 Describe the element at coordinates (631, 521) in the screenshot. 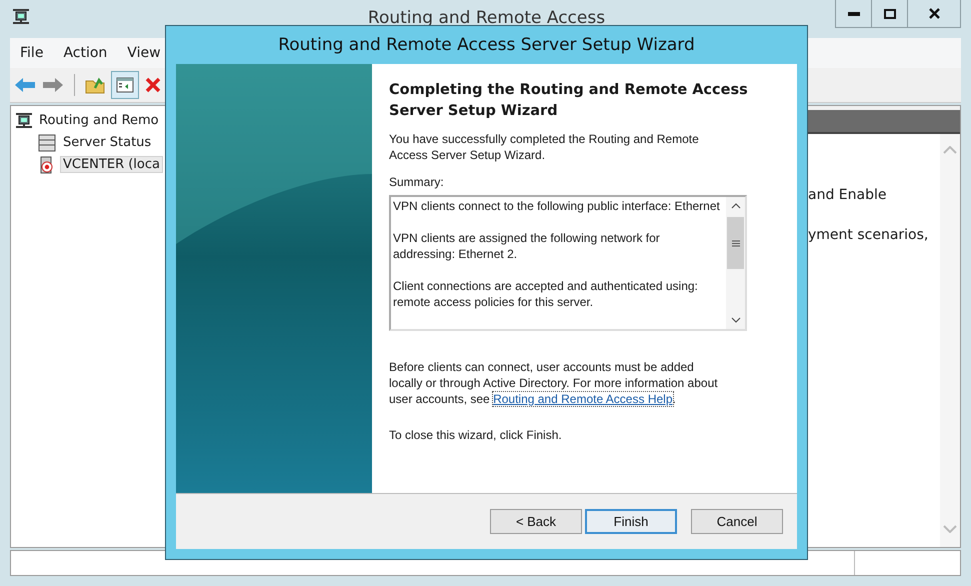

I see `finish-button: Finish` at that location.